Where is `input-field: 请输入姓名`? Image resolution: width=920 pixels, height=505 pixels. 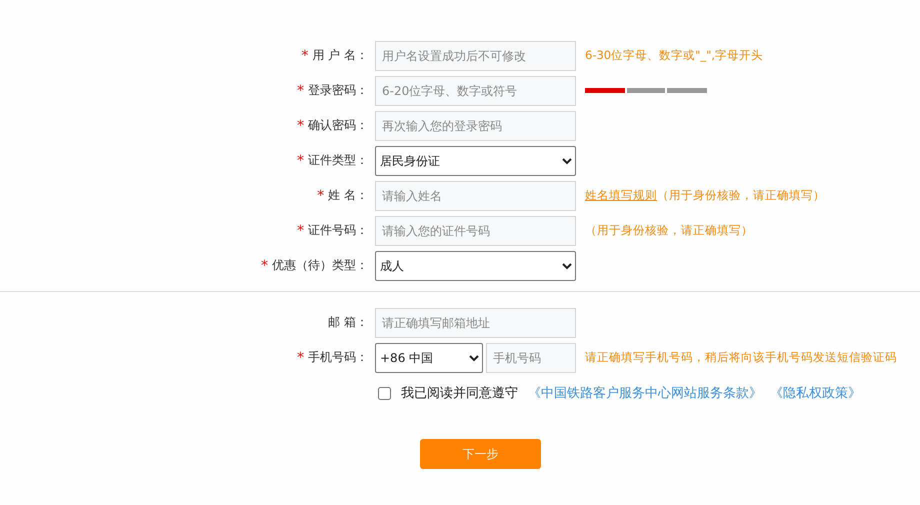
input-field: 请输入姓名 is located at coordinates (475, 195).